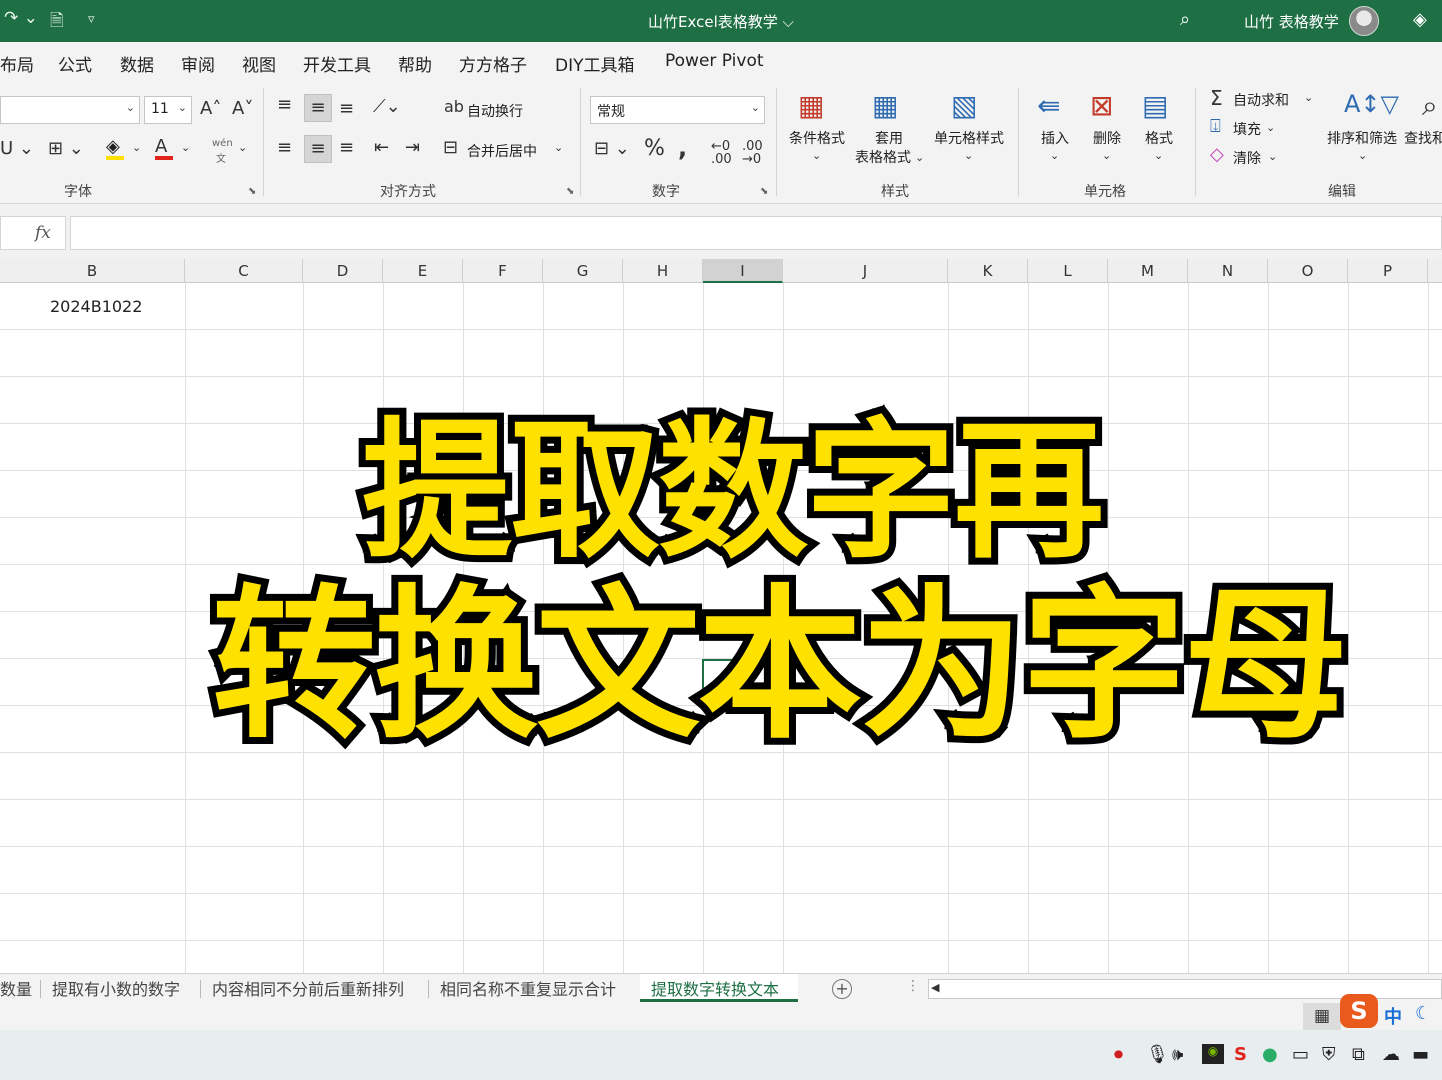  What do you see at coordinates (503, 271) in the screenshot?
I see `column-header-f: F` at bounding box center [503, 271].